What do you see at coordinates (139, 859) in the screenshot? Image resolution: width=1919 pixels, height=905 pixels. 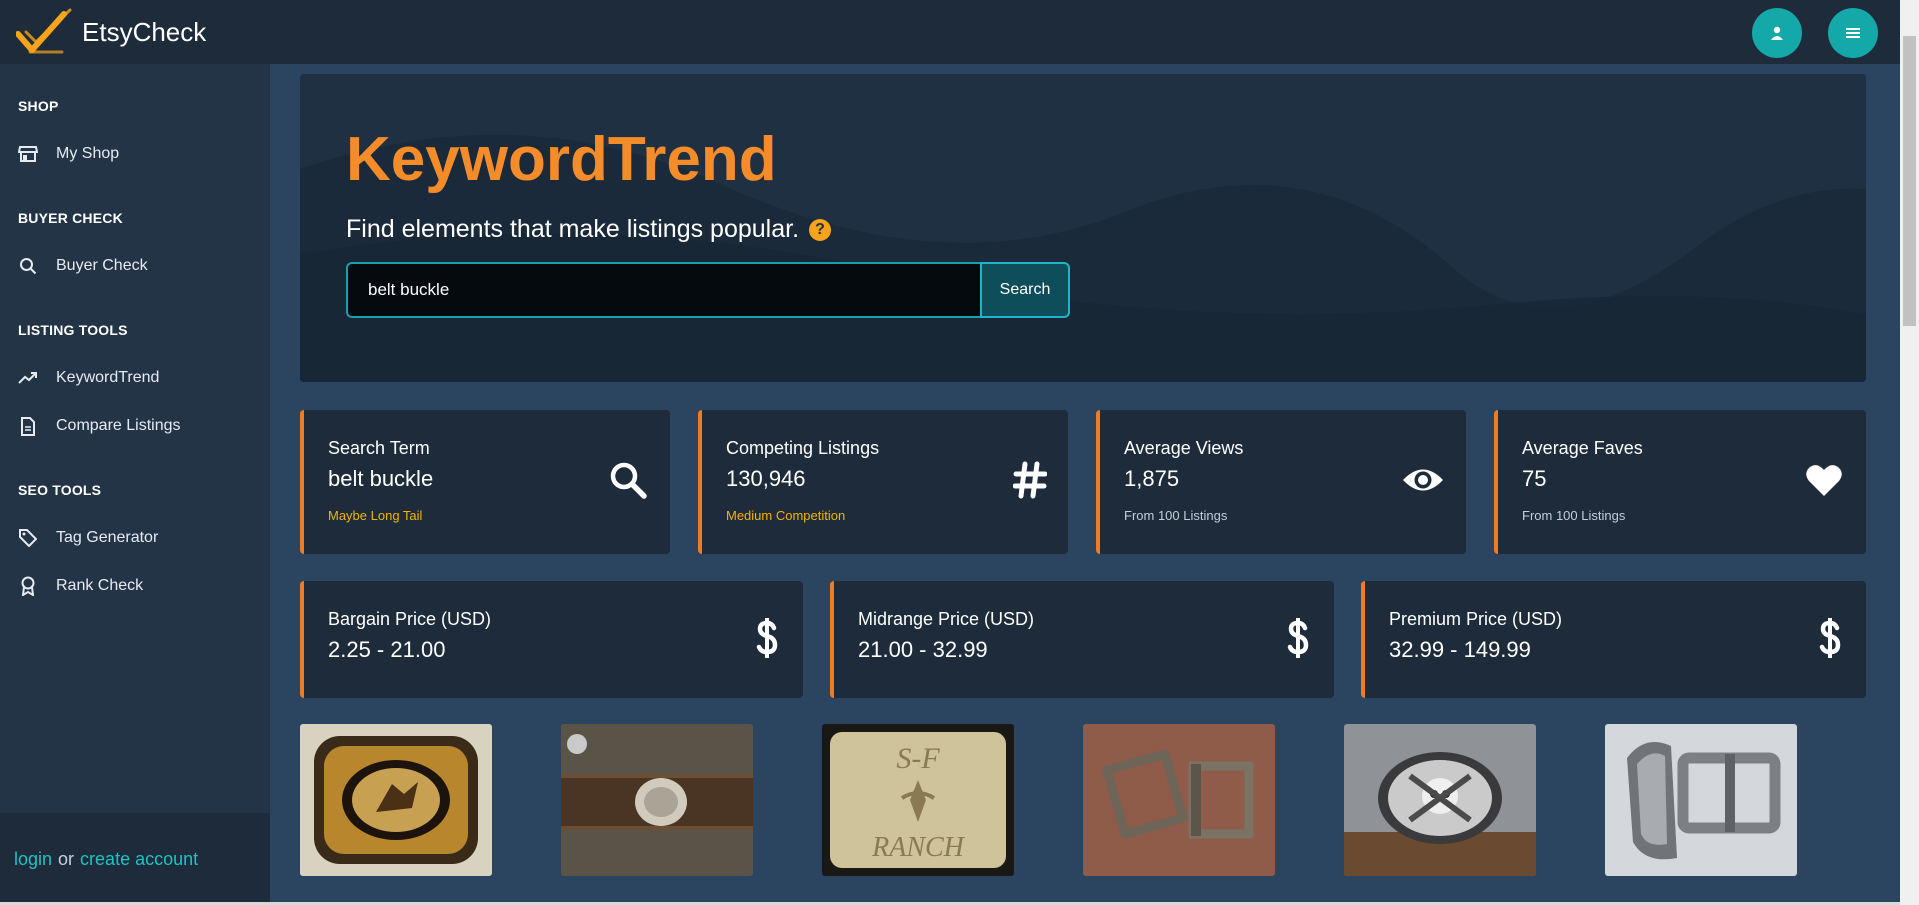 I see `create-account-link: create account` at bounding box center [139, 859].